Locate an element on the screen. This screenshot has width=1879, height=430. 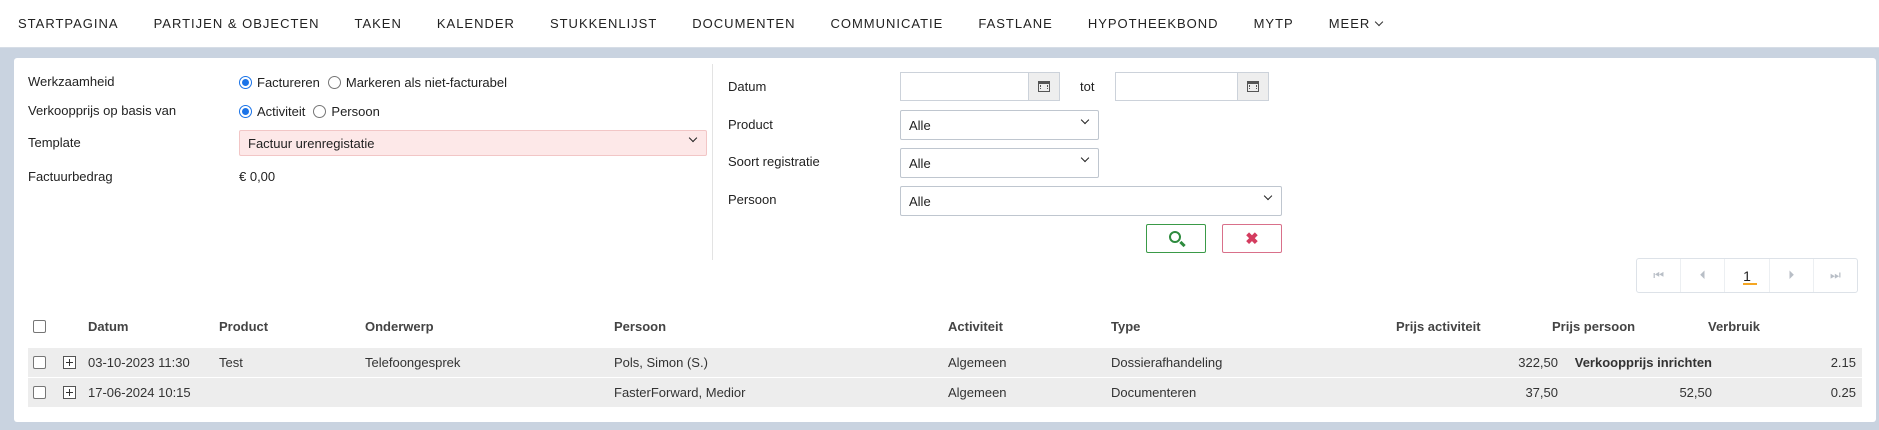
radio-activiteit-label: Activiteit is located at coordinates (281, 111).